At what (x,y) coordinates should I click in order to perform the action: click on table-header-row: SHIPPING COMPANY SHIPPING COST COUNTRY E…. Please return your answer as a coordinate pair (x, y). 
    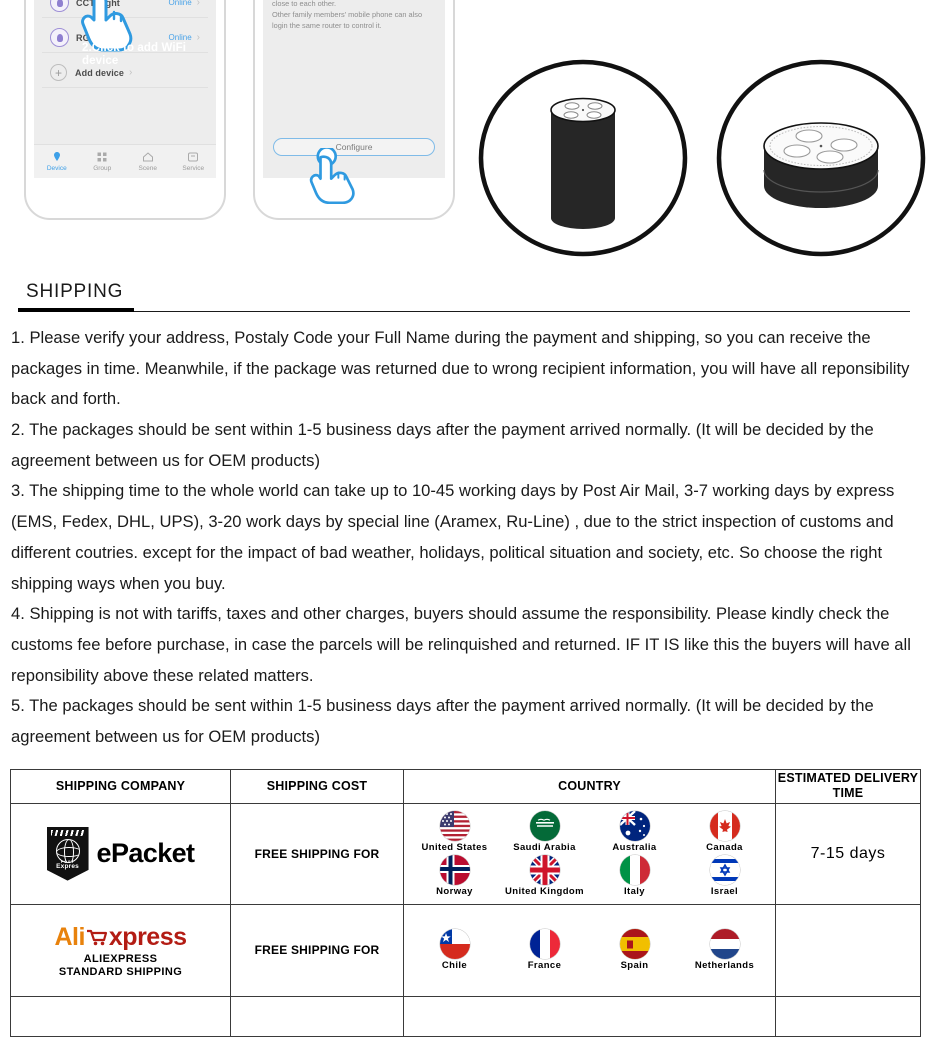
    Looking at the image, I should click on (465, 786).